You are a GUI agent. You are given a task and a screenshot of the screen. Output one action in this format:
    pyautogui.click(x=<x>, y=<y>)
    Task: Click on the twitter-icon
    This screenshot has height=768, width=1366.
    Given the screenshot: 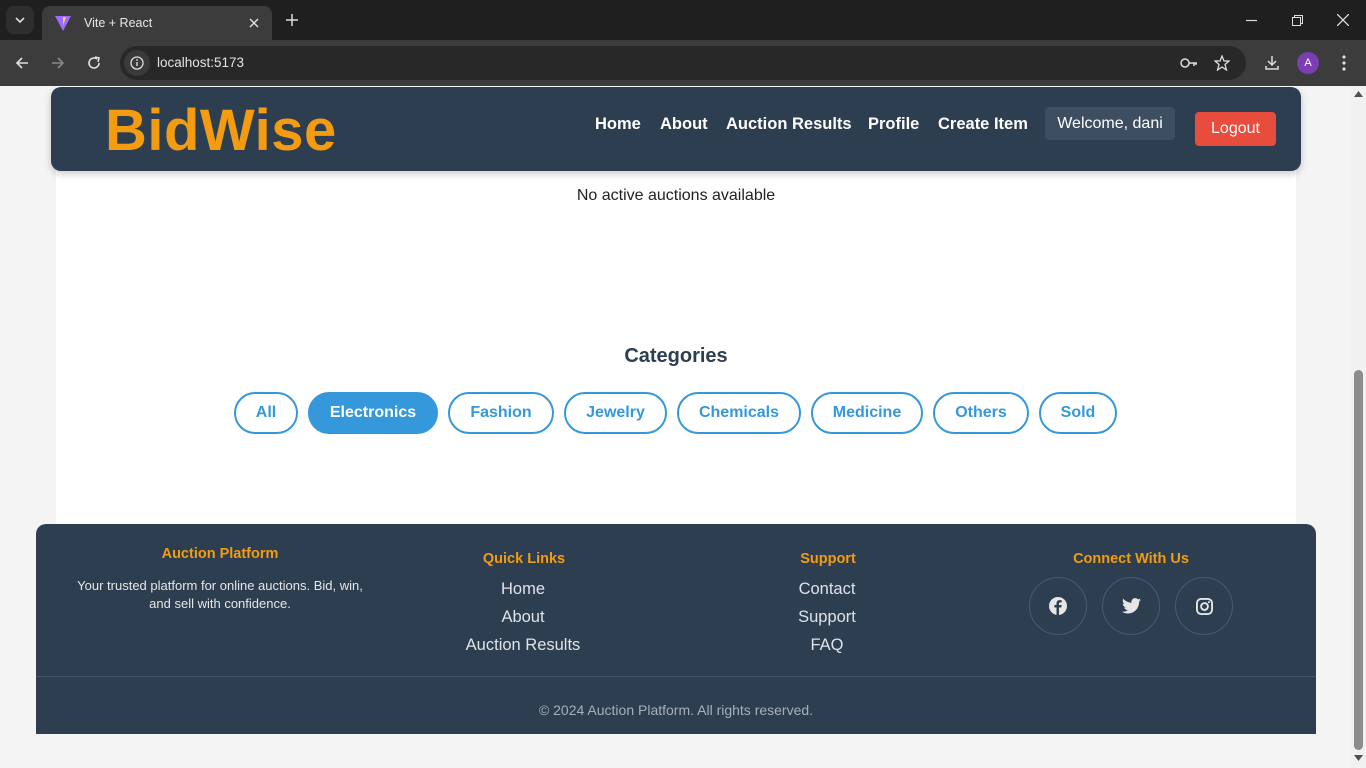 What is the action you would take?
    pyautogui.click(x=1131, y=606)
    